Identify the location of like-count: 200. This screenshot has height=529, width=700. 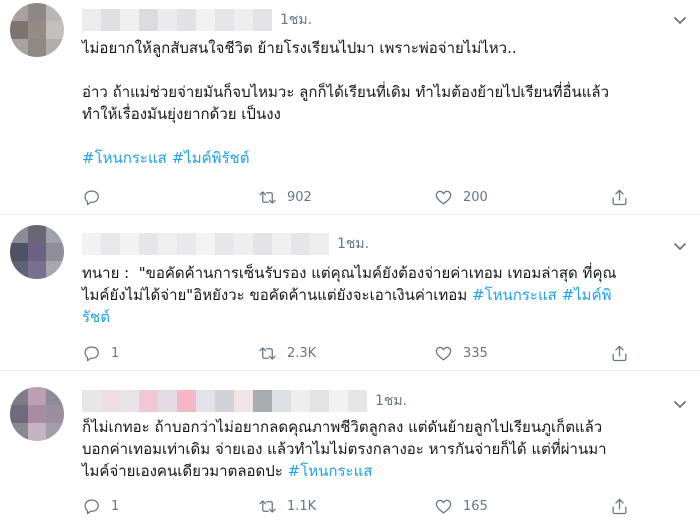
(475, 197).